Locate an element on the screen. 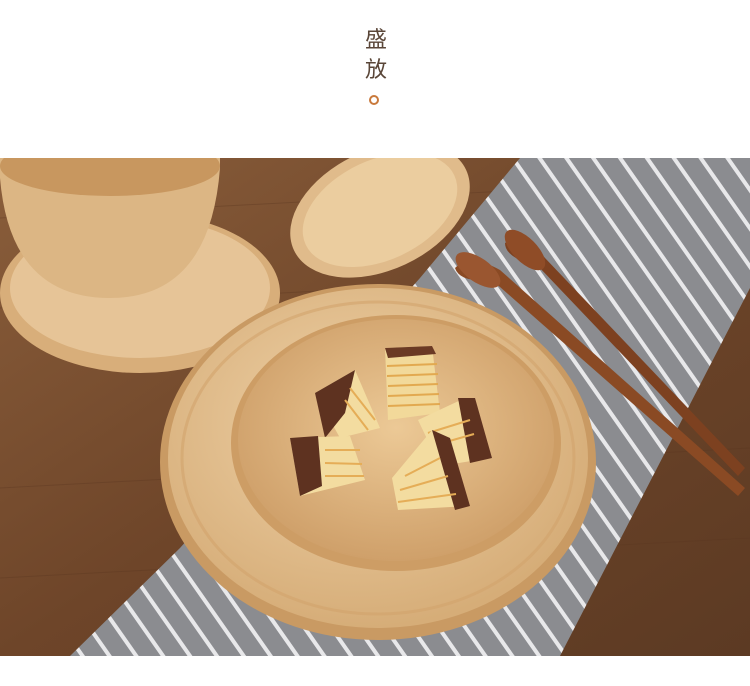 This screenshot has height=686, width=750. page-footer-spacer is located at coordinates (375, 671).